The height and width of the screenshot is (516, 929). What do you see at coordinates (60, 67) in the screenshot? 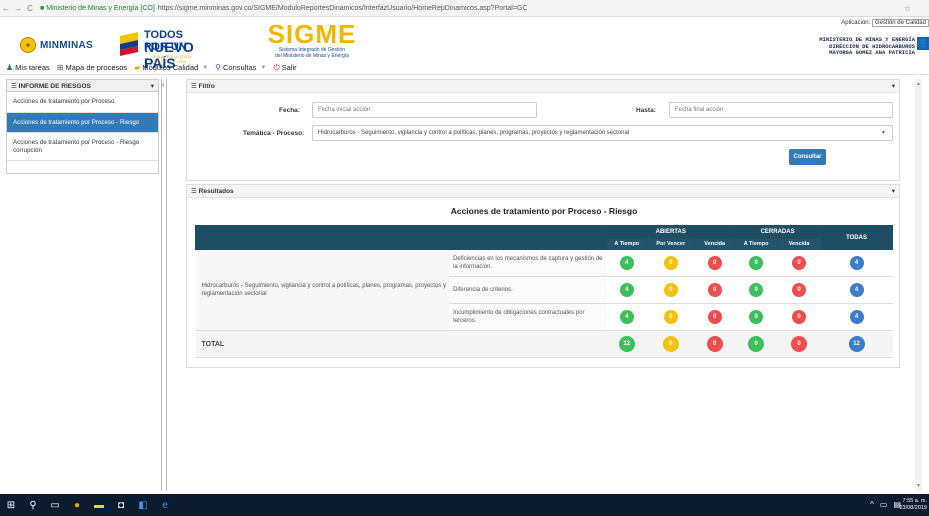
I see `sitemap-icon: ⊞` at bounding box center [60, 67].